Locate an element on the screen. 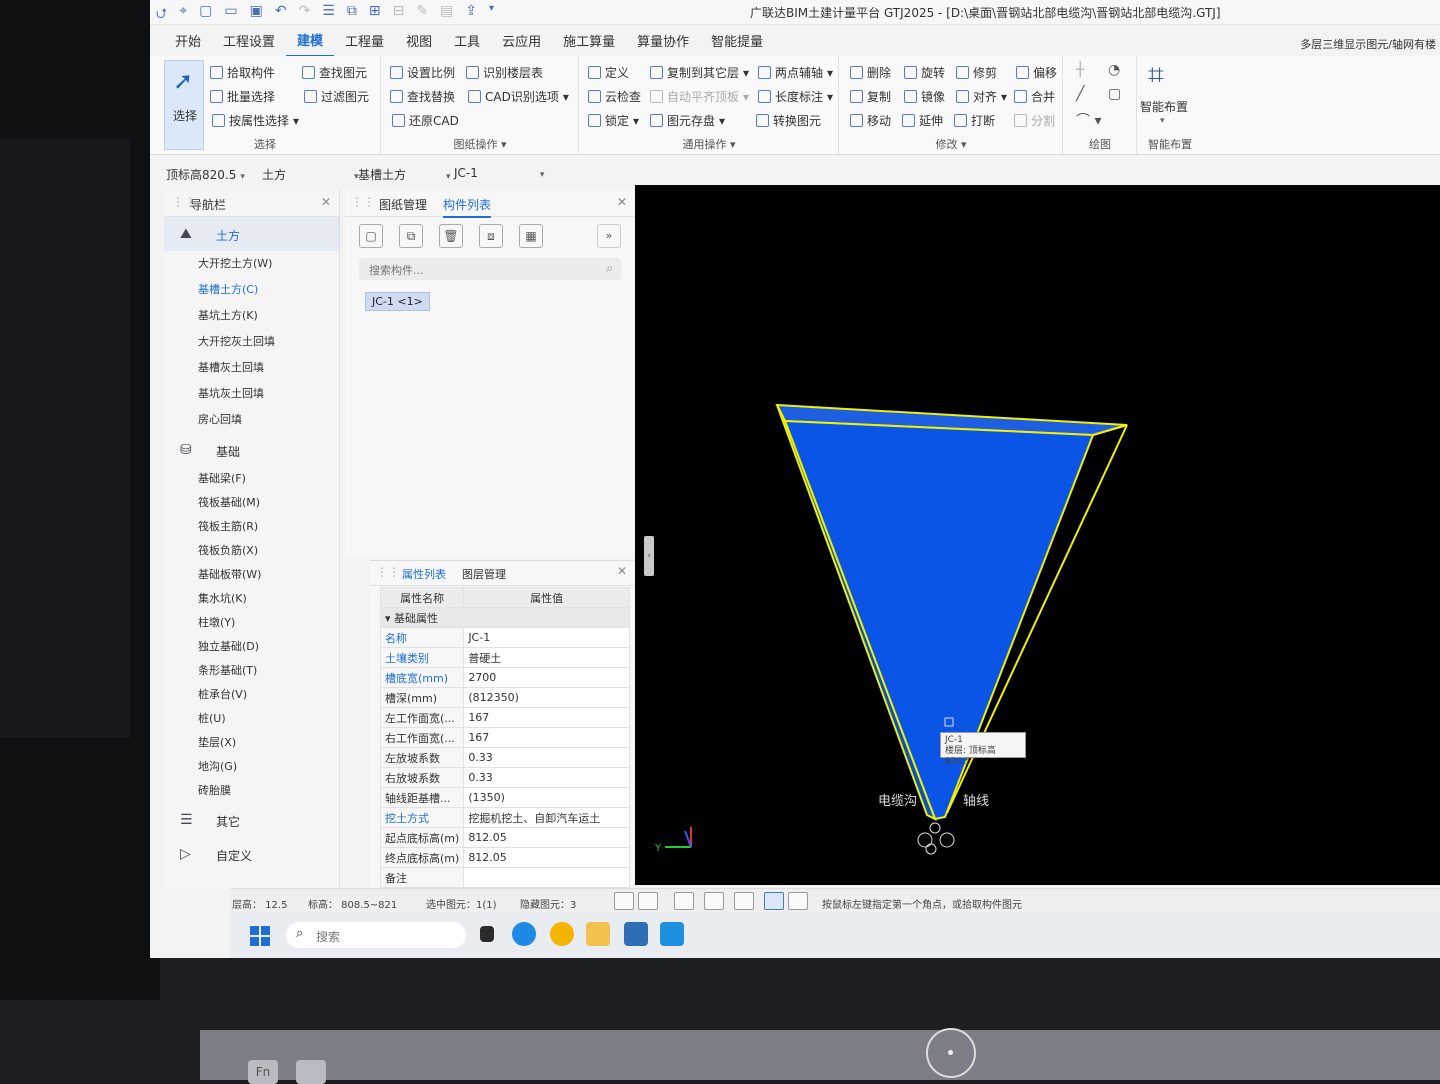 This screenshot has height=1084, width=1440. nav-item: 砖胎膜 is located at coordinates (251, 791).